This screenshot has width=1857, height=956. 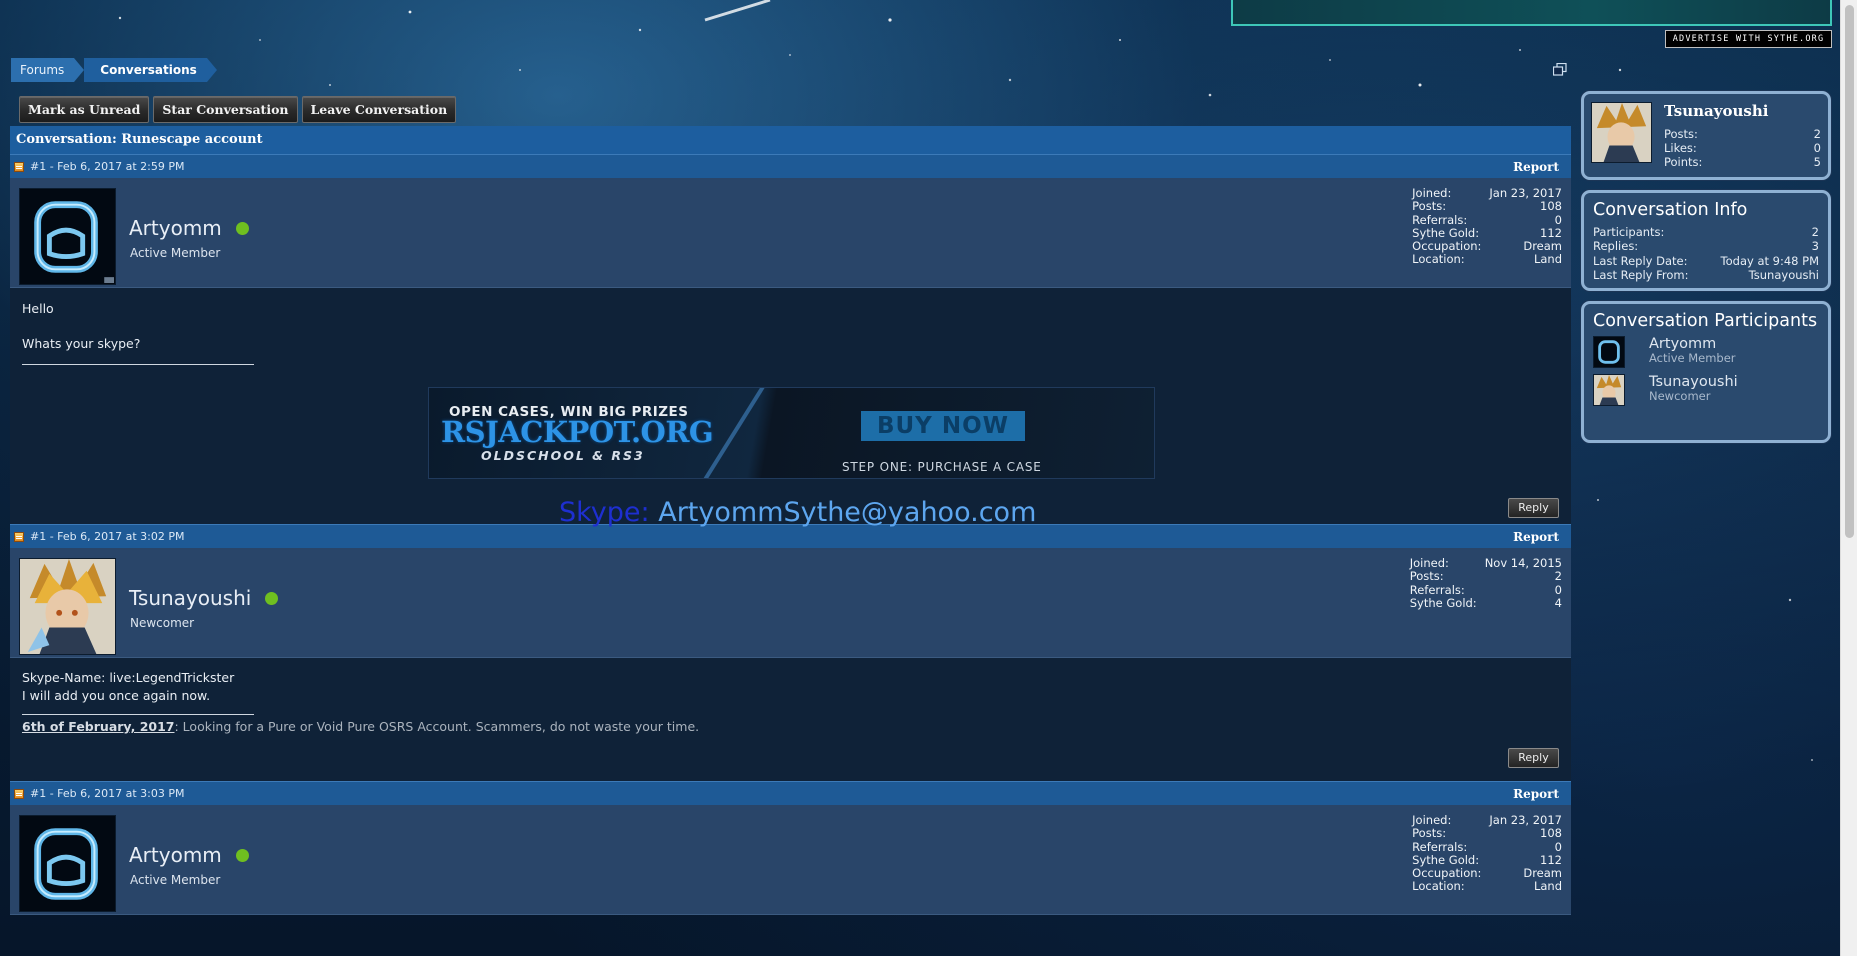 I want to click on star-conversation-button: Star Conversation, so click(x=225, y=109).